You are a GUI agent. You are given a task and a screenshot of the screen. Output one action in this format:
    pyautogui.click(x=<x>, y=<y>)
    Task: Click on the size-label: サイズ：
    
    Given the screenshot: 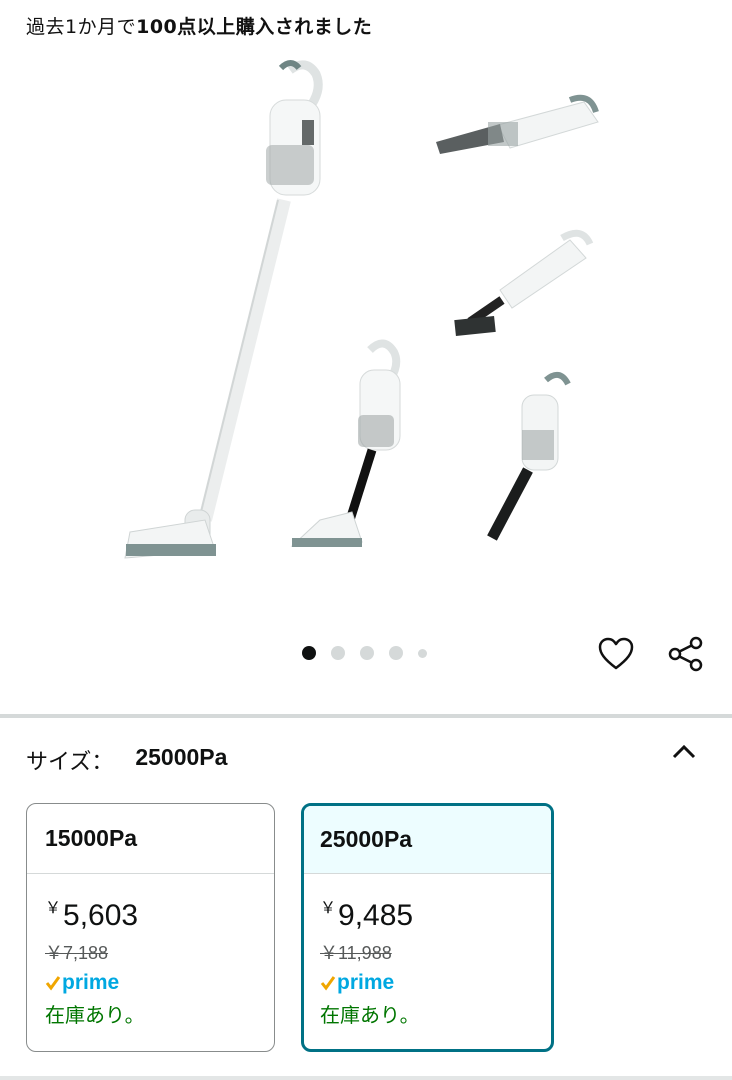 What is the action you would take?
    pyautogui.click(x=70, y=762)
    